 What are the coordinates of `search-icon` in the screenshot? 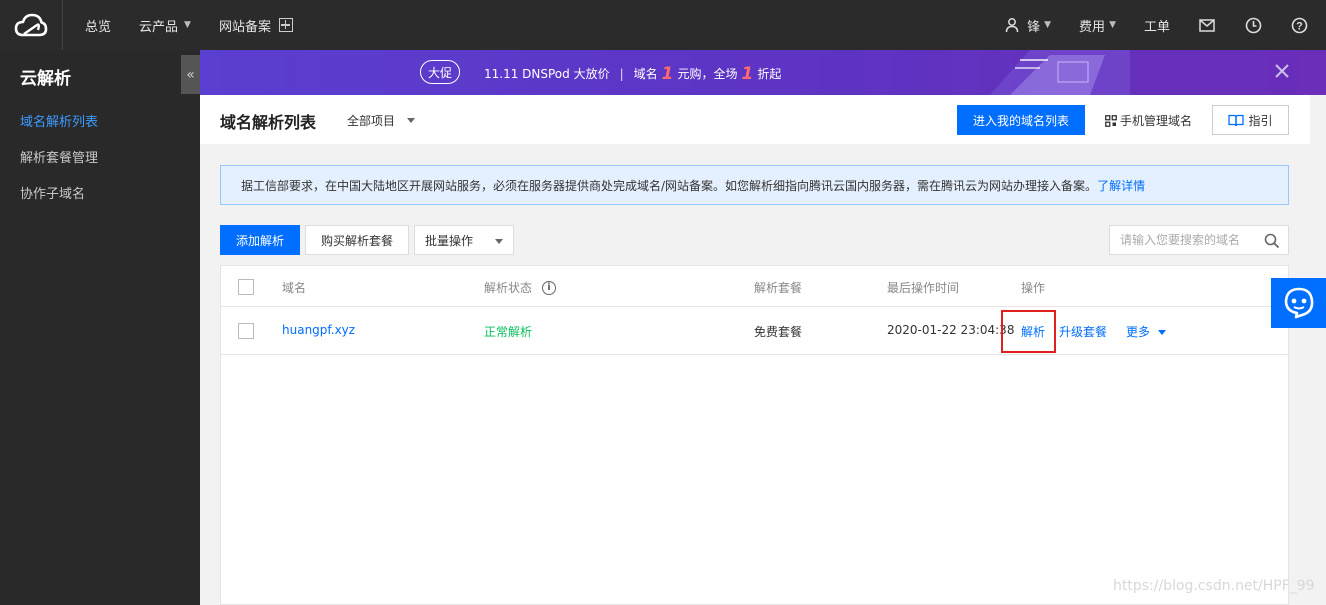 It's located at (1272, 241).